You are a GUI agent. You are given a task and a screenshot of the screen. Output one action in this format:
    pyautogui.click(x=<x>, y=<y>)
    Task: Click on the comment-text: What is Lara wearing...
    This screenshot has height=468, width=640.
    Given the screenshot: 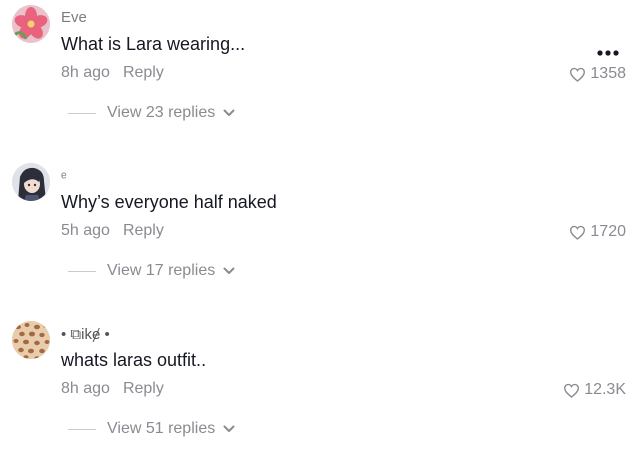 What is the action you would take?
    pyautogui.click(x=153, y=44)
    